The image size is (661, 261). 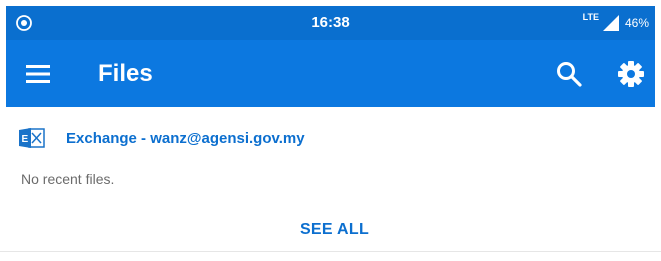 I want to click on status-bar: 16:38 LTE 46%, so click(x=330, y=23).